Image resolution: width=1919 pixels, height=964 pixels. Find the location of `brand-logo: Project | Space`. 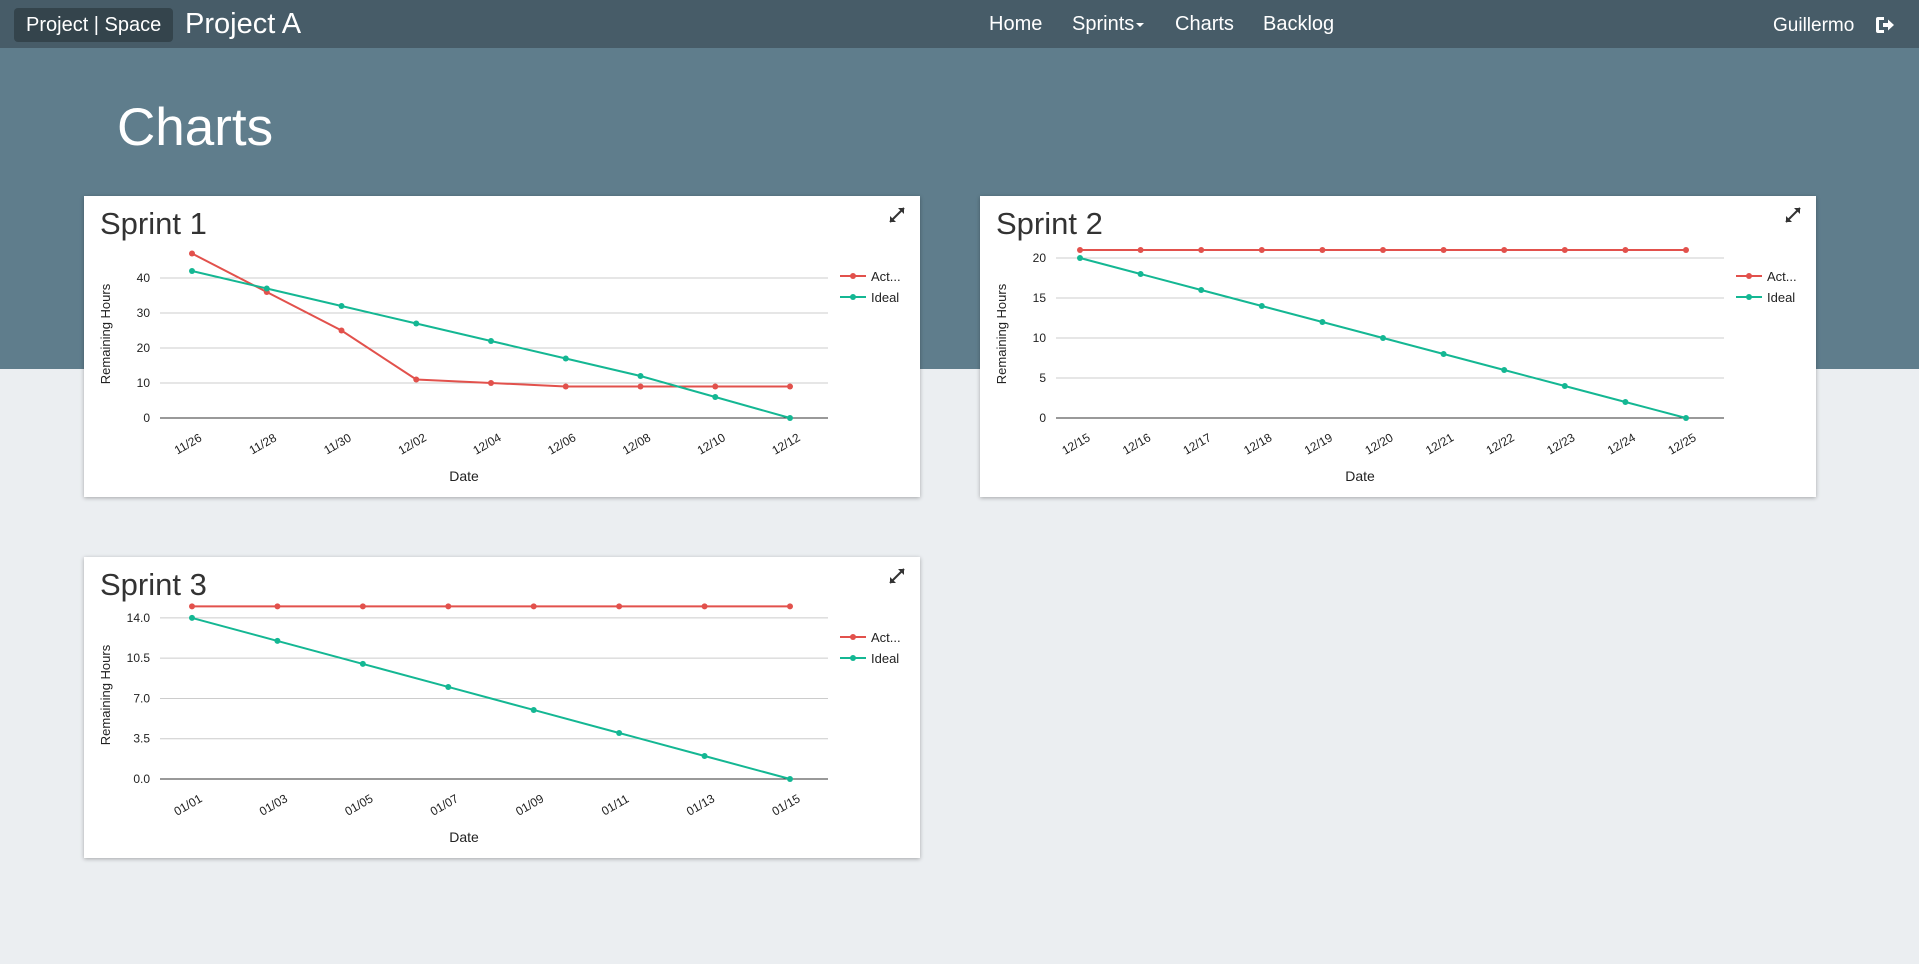

brand-logo: Project | Space is located at coordinates (94, 25).